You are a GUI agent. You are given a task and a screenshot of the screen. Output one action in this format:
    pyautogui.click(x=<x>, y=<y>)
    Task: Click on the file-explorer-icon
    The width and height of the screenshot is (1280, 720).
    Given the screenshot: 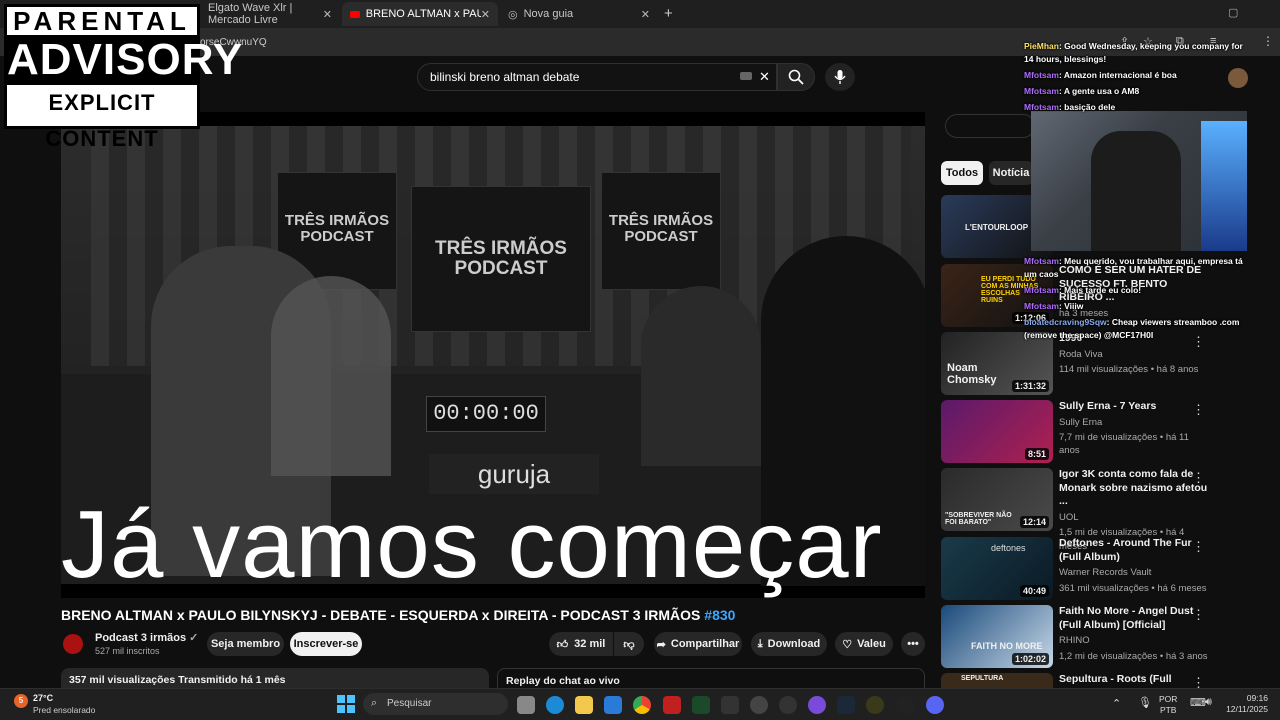 What is the action you would take?
    pyautogui.click(x=584, y=705)
    